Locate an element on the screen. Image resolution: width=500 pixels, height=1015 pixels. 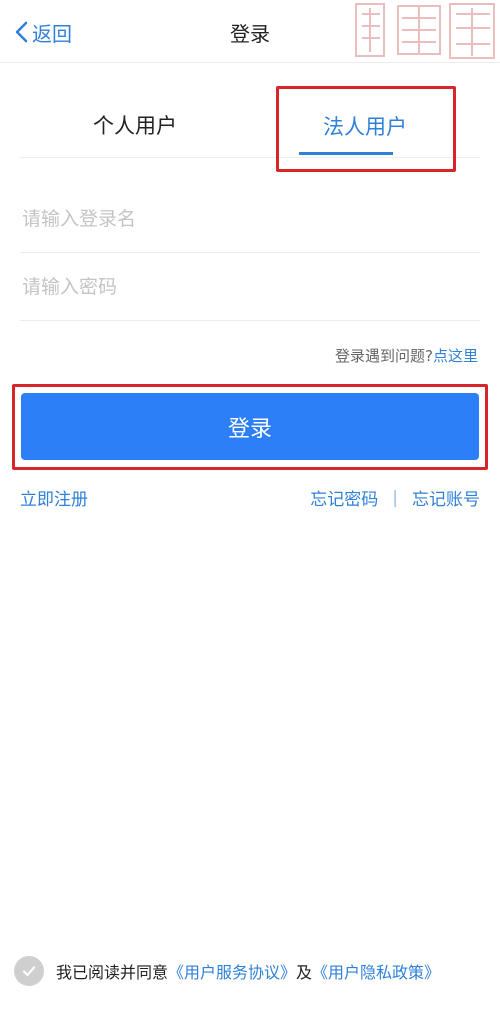
username-input is located at coordinates (251, 219).